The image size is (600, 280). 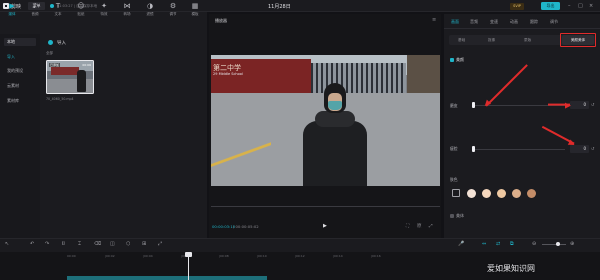 I want to click on media-clip-thumbnail: 已添加 00:06, so click(x=70, y=77).